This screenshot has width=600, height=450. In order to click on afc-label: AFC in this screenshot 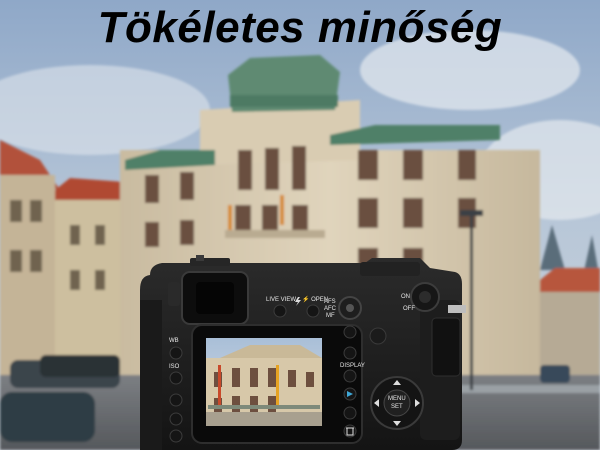, I will do `click(330, 309)`.